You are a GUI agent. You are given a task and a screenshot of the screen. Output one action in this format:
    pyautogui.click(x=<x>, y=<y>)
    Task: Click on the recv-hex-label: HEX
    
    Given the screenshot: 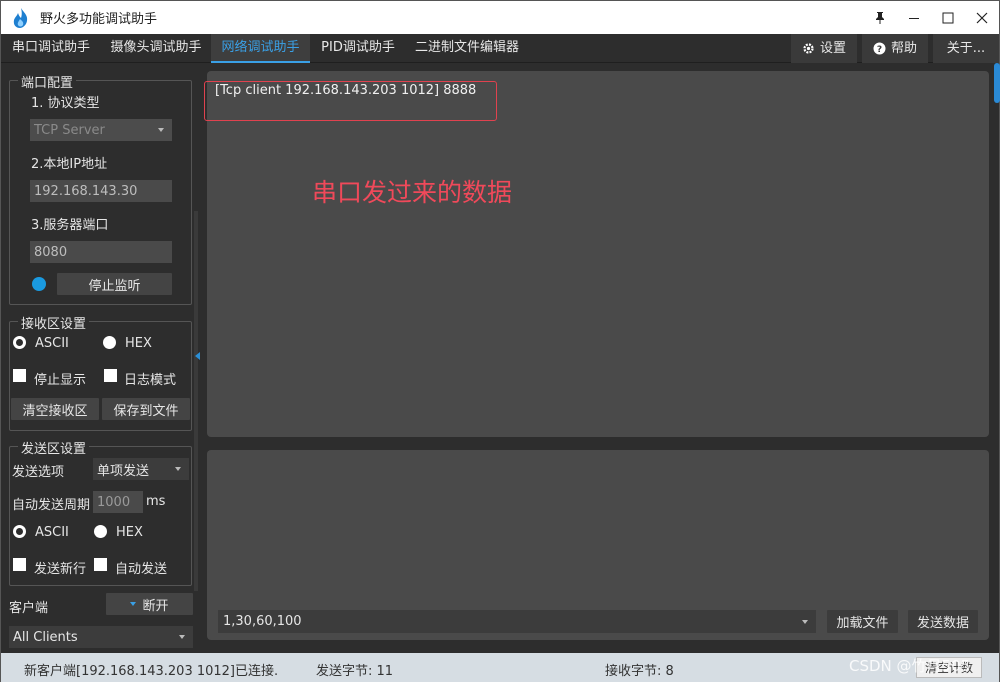 What is the action you would take?
    pyautogui.click(x=138, y=343)
    